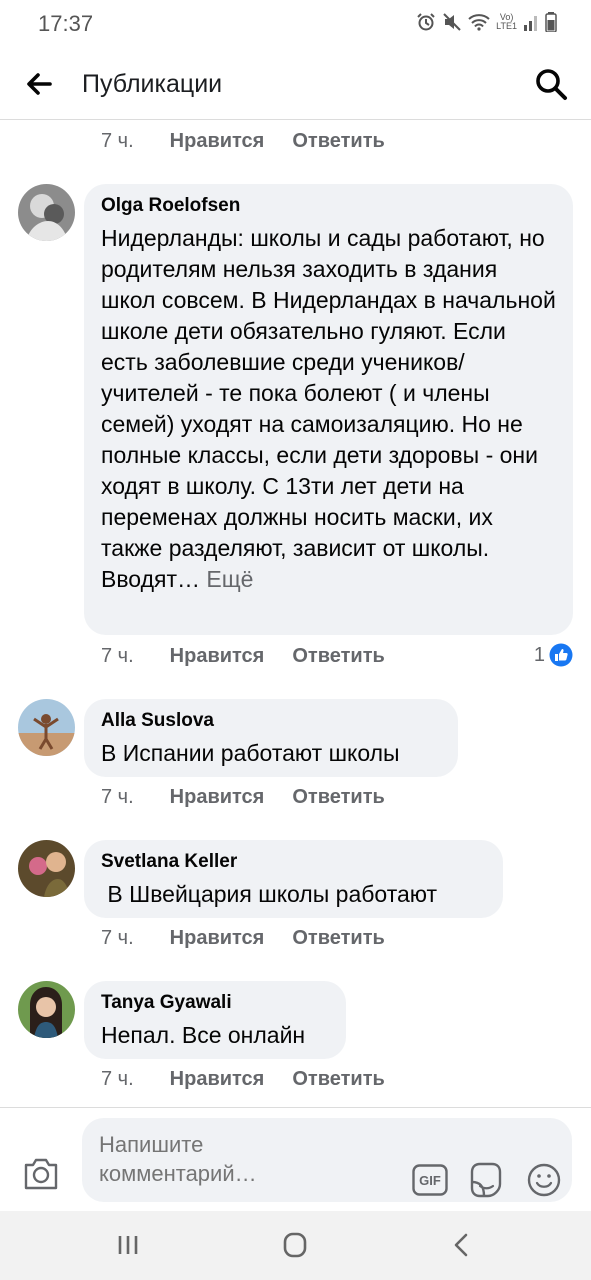 This screenshot has width=591, height=1280. What do you see at coordinates (539, 654) in the screenshot?
I see `reaction-count: 1` at bounding box center [539, 654].